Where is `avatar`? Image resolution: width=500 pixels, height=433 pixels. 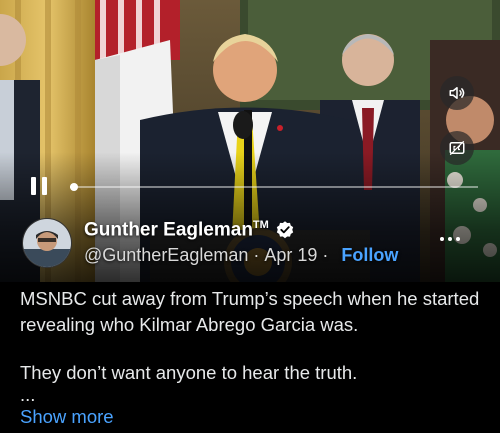
avatar is located at coordinates (47, 243).